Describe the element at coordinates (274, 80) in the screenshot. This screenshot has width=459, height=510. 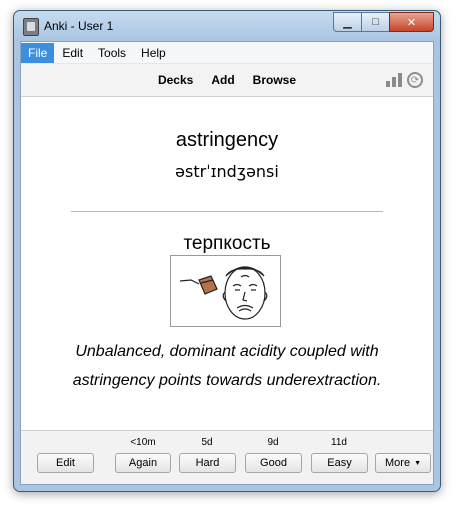
I see `browse-link: Browse` at that location.